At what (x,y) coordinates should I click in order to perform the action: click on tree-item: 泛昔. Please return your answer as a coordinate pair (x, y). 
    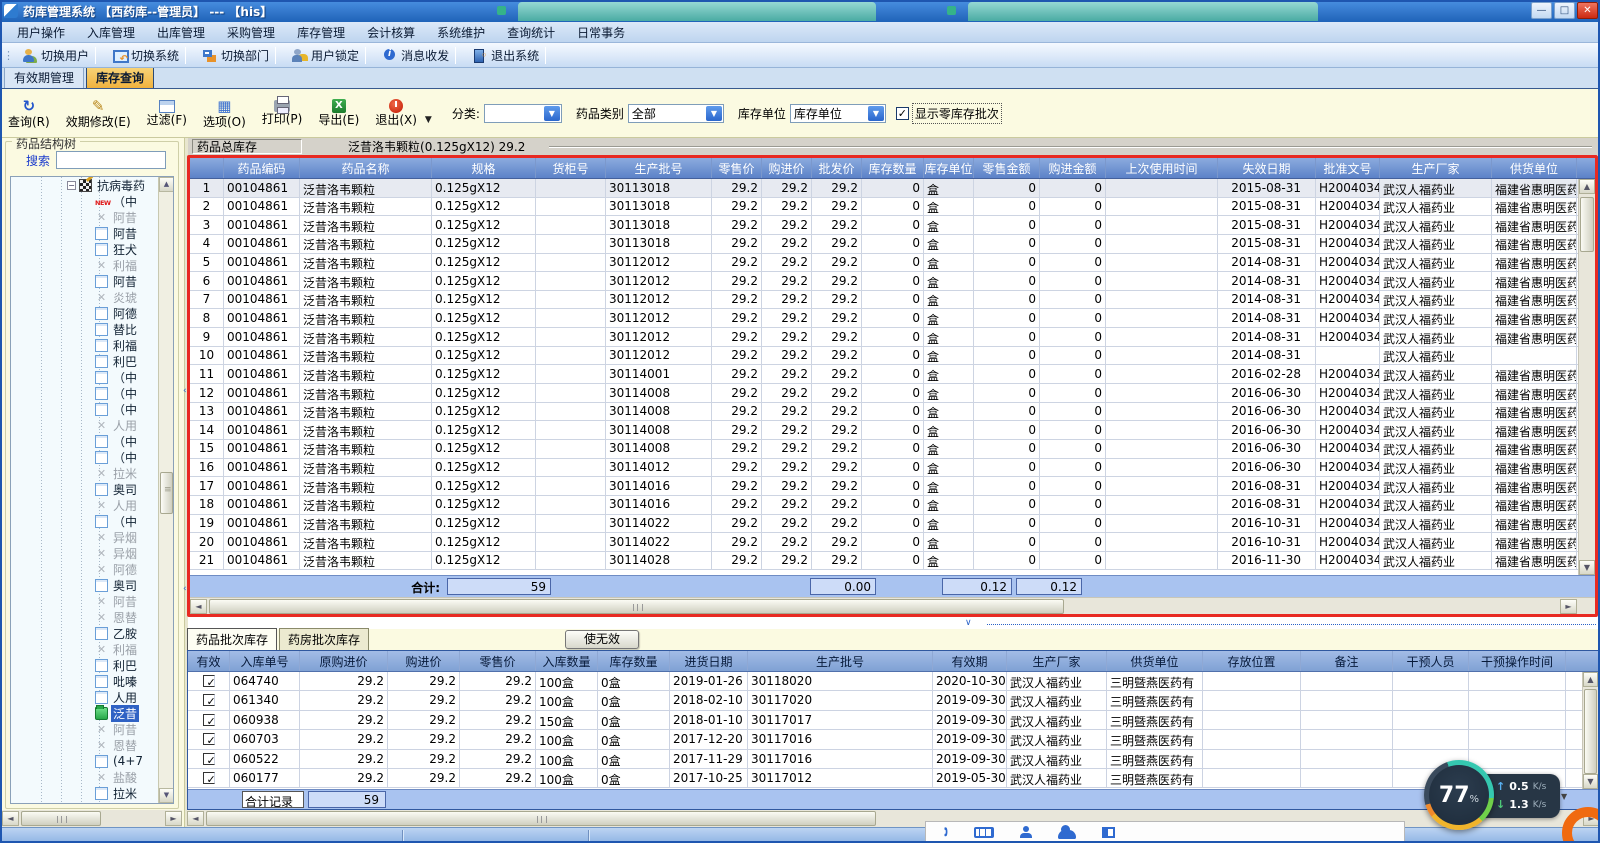
    Looking at the image, I should click on (85, 713).